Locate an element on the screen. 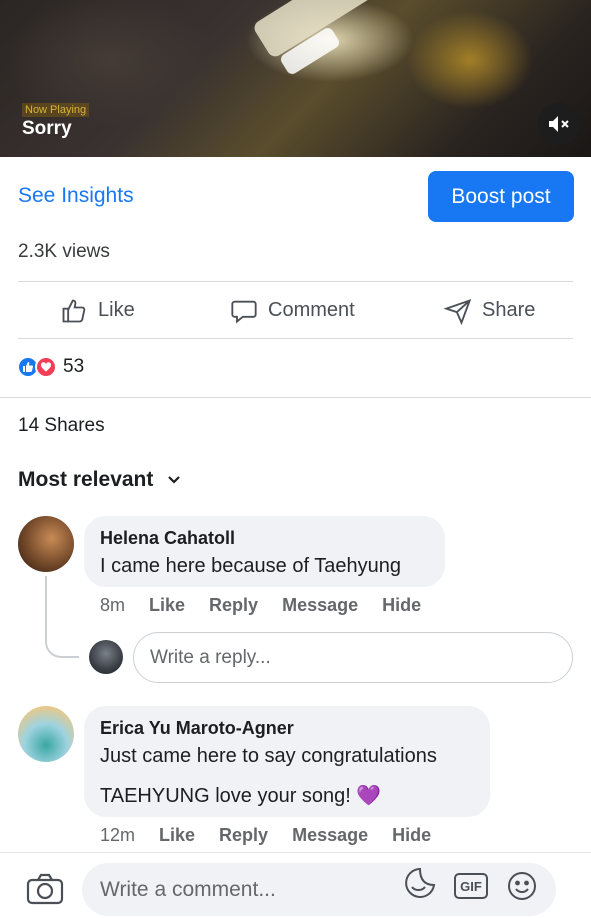 This screenshot has height=918, width=591. gif-label: GIF is located at coordinates (471, 886).